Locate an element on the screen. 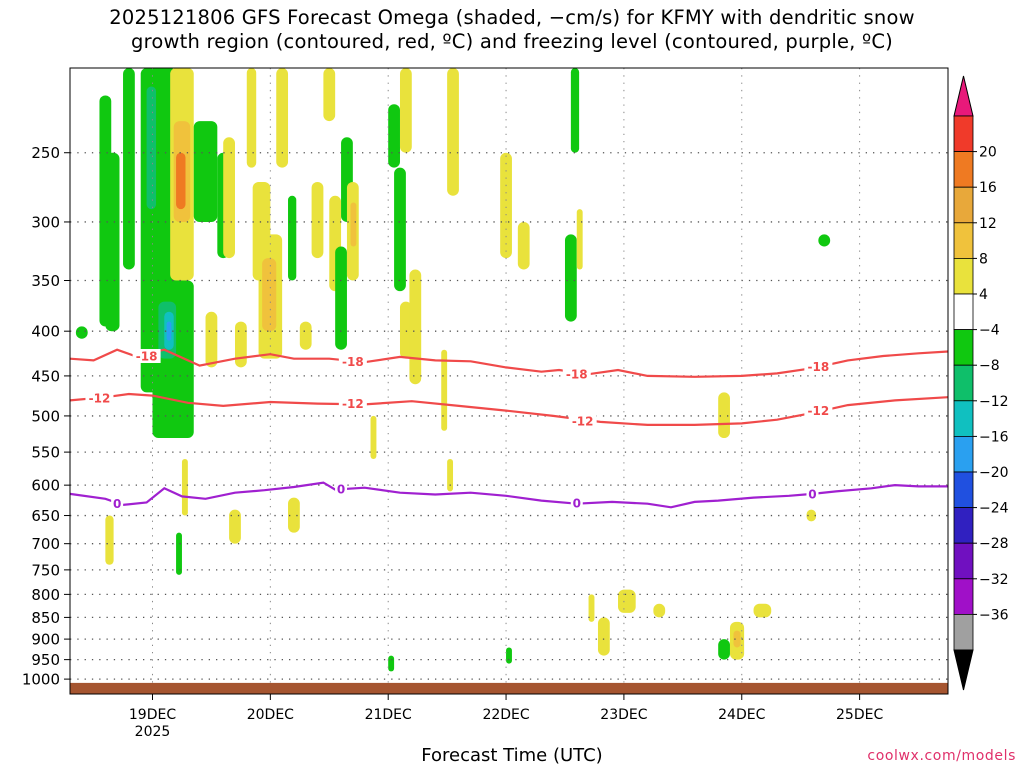  y-tick-label: 900 is located at coordinates (45, 640).